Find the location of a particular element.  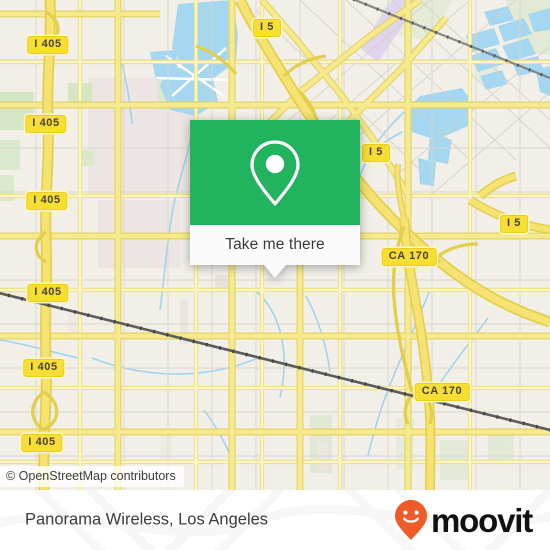

map-pin-icon is located at coordinates (275, 172).